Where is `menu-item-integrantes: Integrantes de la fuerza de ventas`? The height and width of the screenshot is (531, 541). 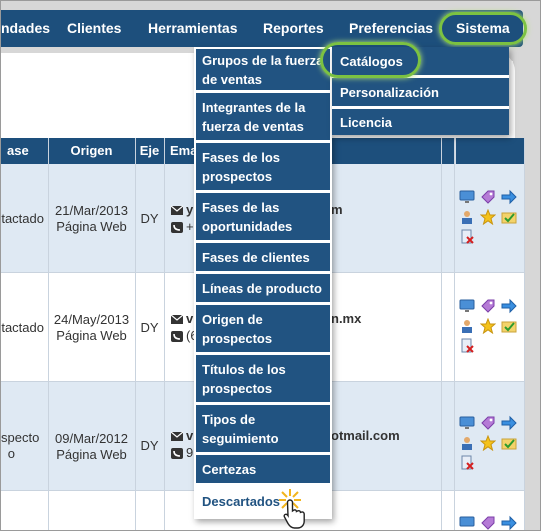 menu-item-integrantes: Integrantes de la fuerza de ventas is located at coordinates (263, 116).